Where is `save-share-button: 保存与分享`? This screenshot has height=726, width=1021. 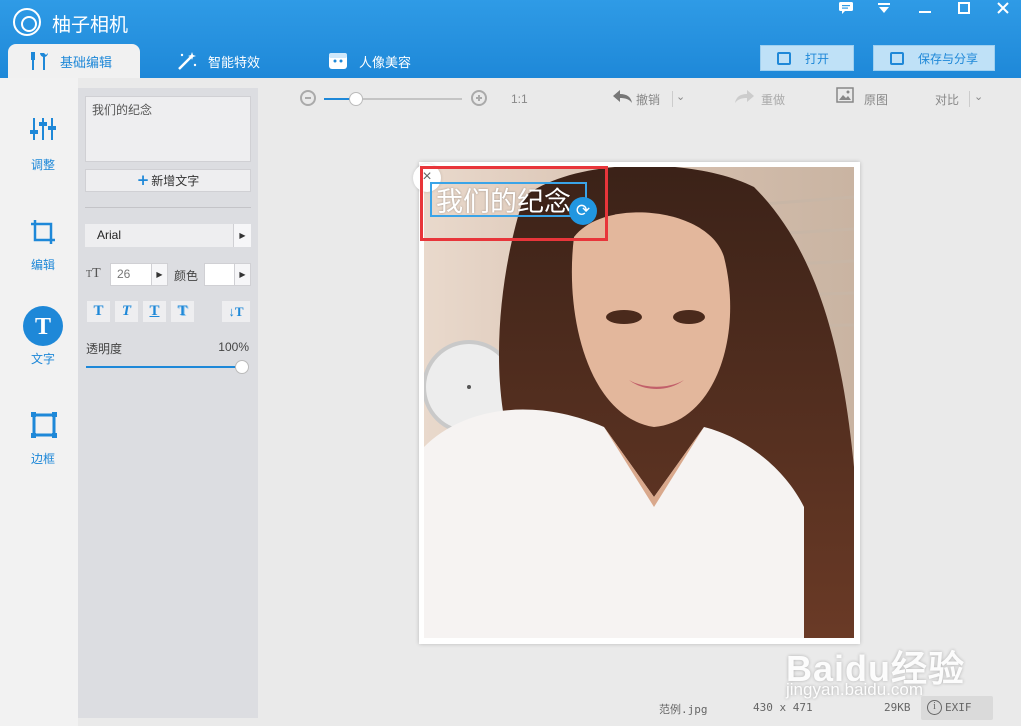
save-share-button: 保存与分享 is located at coordinates (934, 58).